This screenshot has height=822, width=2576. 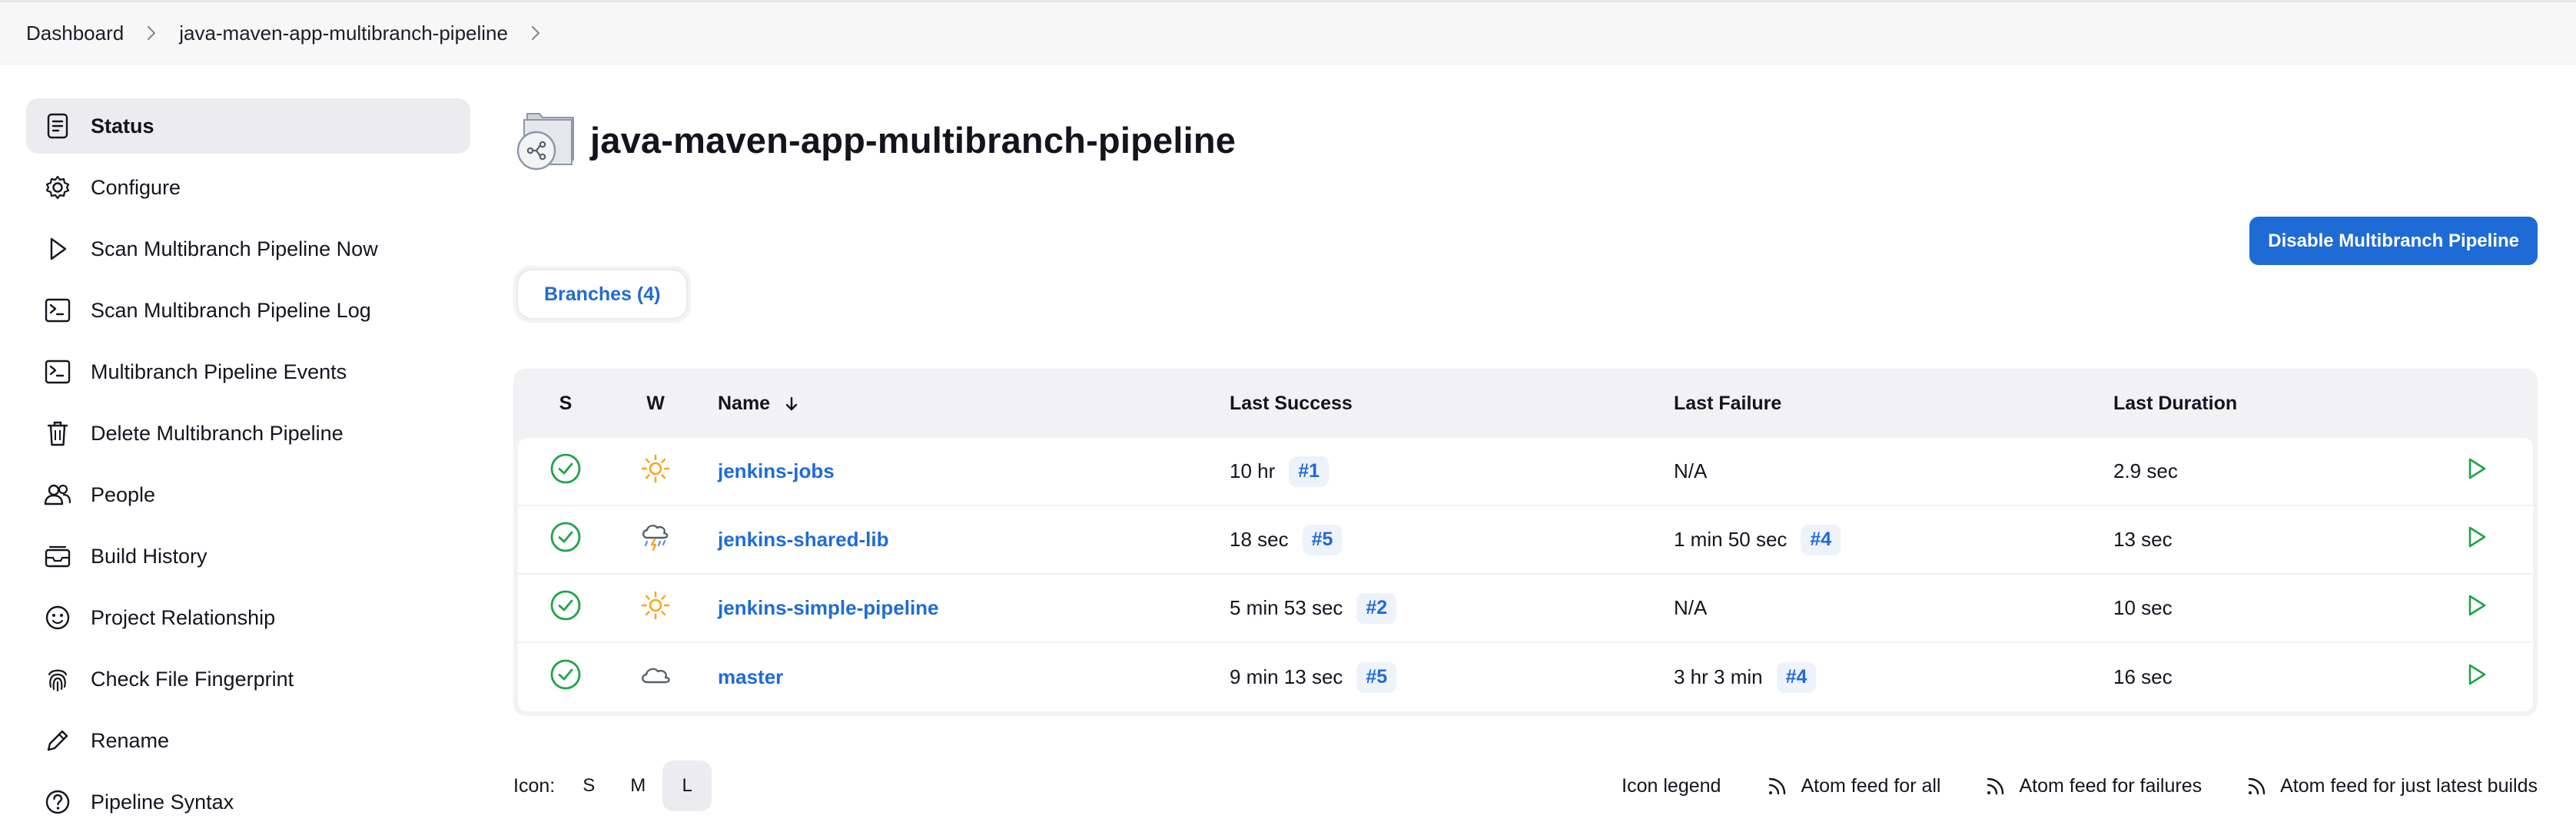 I want to click on build-number-badge: #1, so click(x=1309, y=471).